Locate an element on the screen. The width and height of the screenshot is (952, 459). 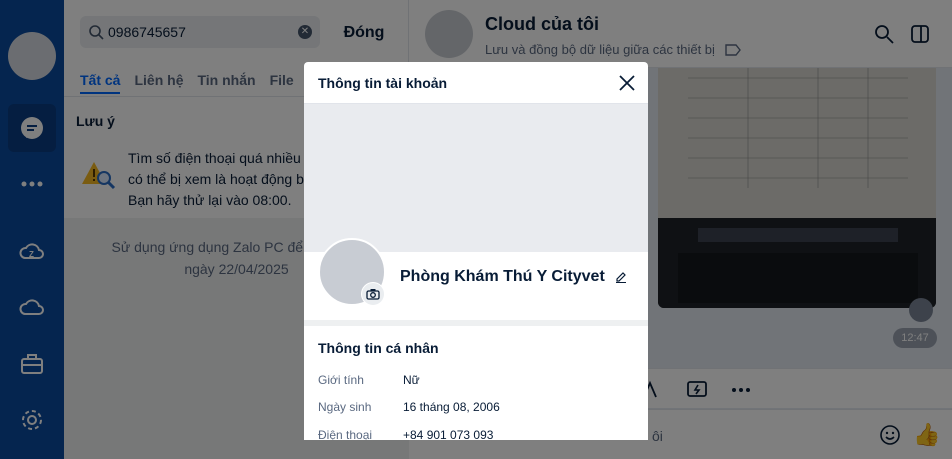
modal-title: Thông tin tài khoản is located at coordinates (476, 83).